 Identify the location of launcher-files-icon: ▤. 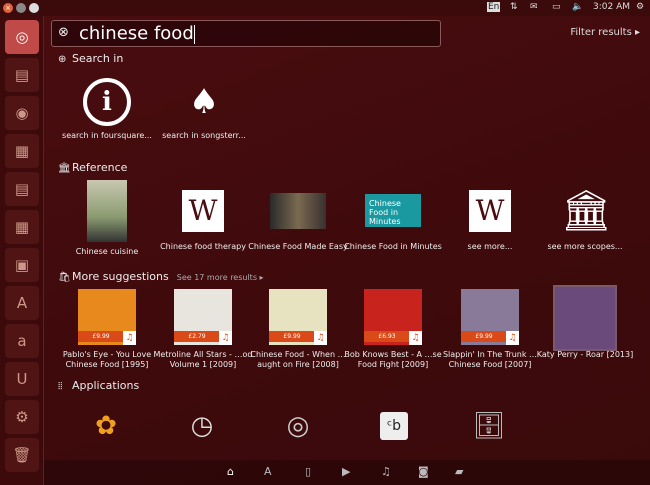
(22, 75).